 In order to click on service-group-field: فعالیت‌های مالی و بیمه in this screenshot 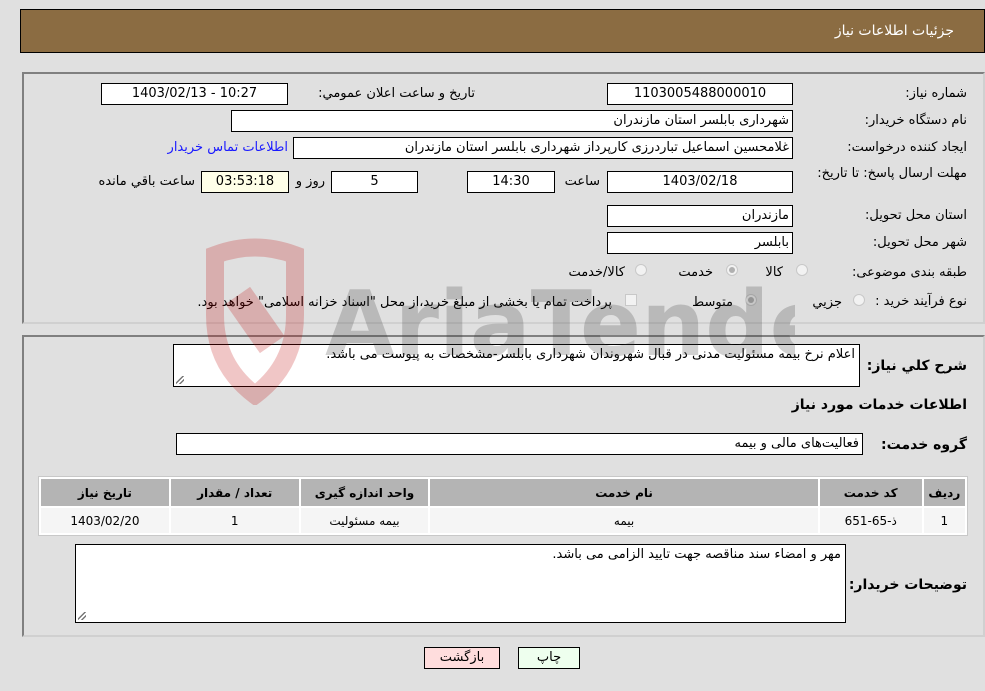, I will do `click(519, 444)`.